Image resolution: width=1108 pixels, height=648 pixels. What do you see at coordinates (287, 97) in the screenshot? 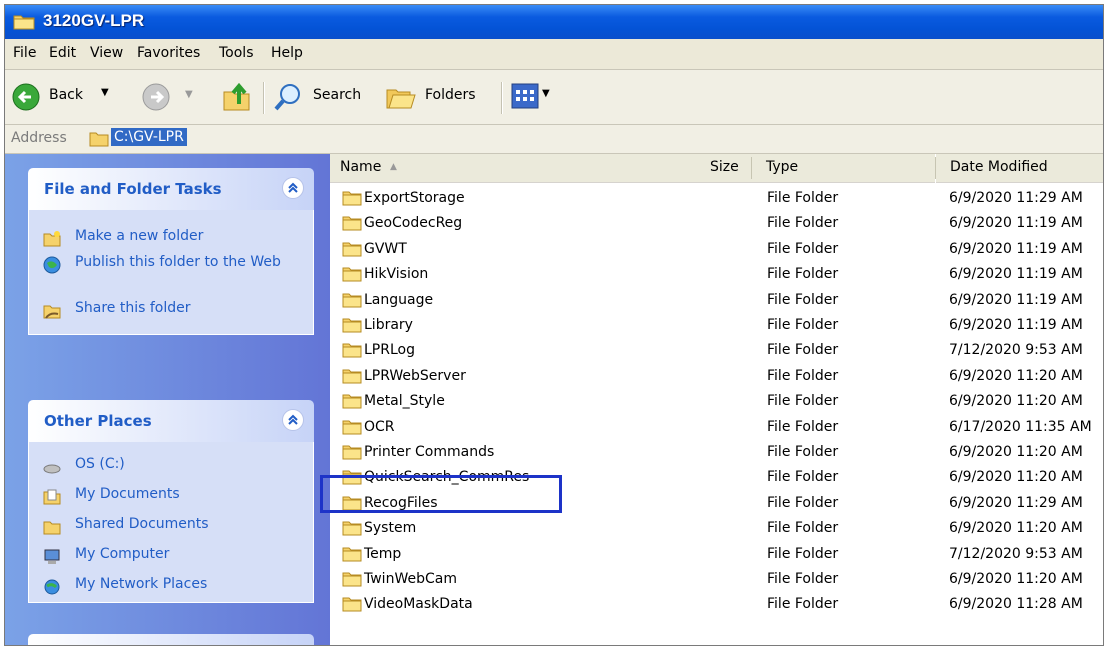
I see `search-icon` at bounding box center [287, 97].